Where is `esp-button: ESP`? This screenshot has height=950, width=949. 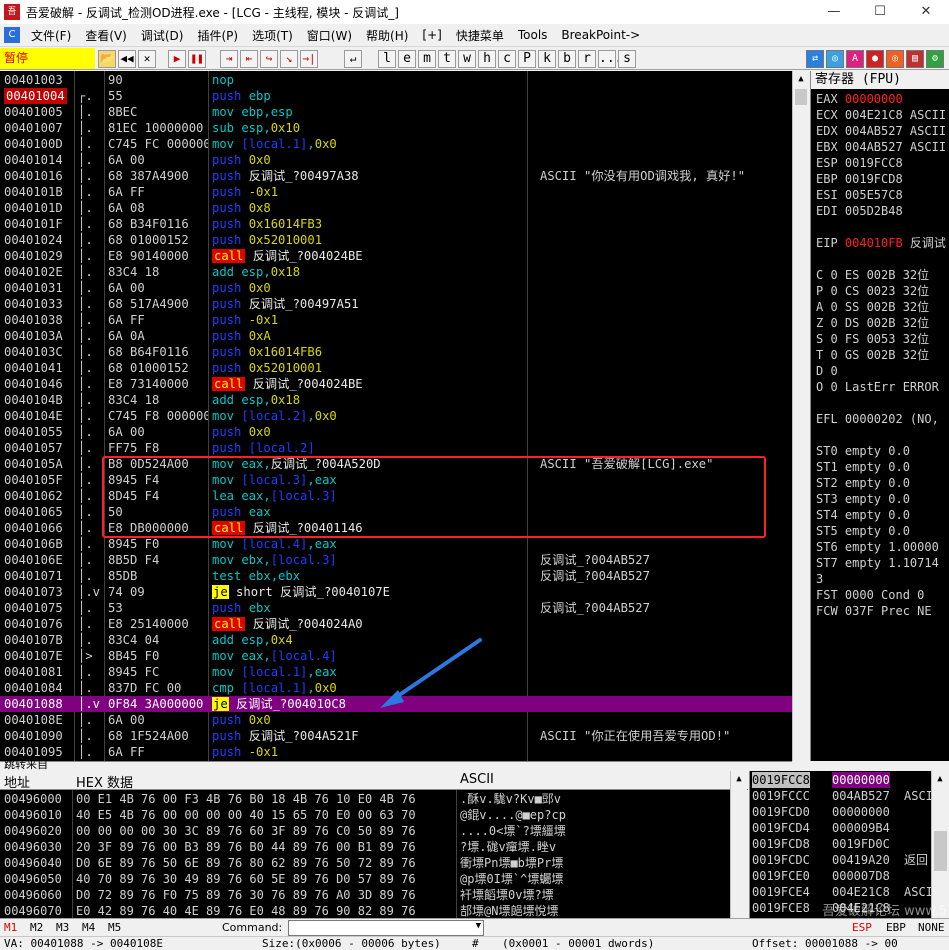
esp-button: ESP is located at coordinates (862, 927).